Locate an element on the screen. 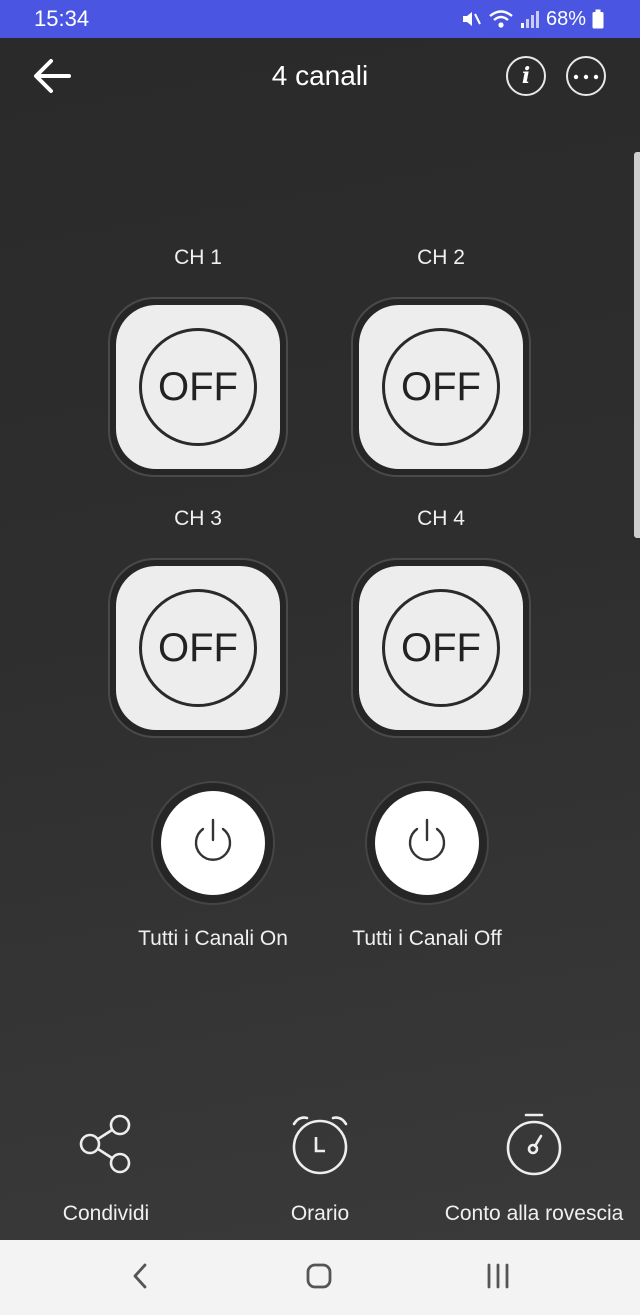 The height and width of the screenshot is (1315, 640). countdown-button: Conto alla rovescia is located at coordinates (532, 1174).